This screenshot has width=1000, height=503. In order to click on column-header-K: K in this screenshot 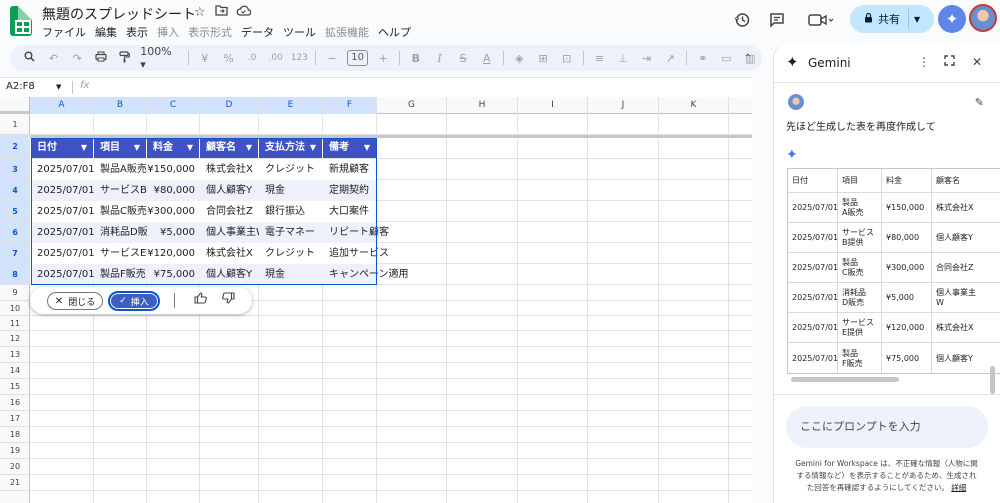, I will do `click(694, 105)`.